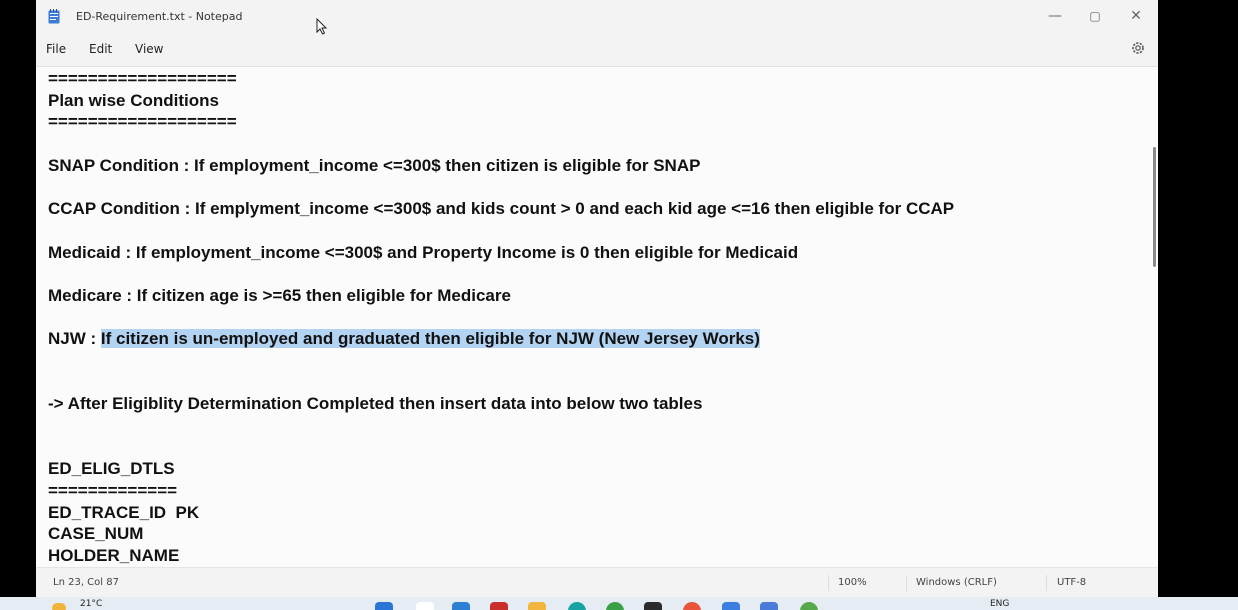  Describe the element at coordinates (999, 604) in the screenshot. I see `language-indicator: ENG` at that location.